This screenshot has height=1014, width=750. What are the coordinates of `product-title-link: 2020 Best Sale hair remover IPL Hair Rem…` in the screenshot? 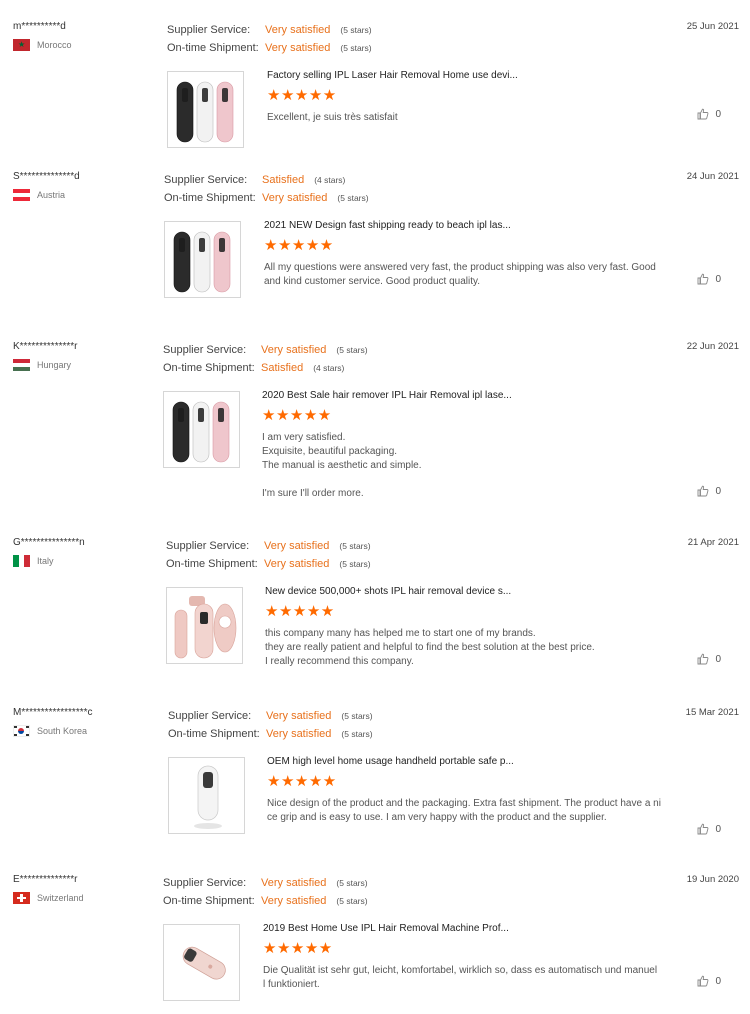 It's located at (387, 395).